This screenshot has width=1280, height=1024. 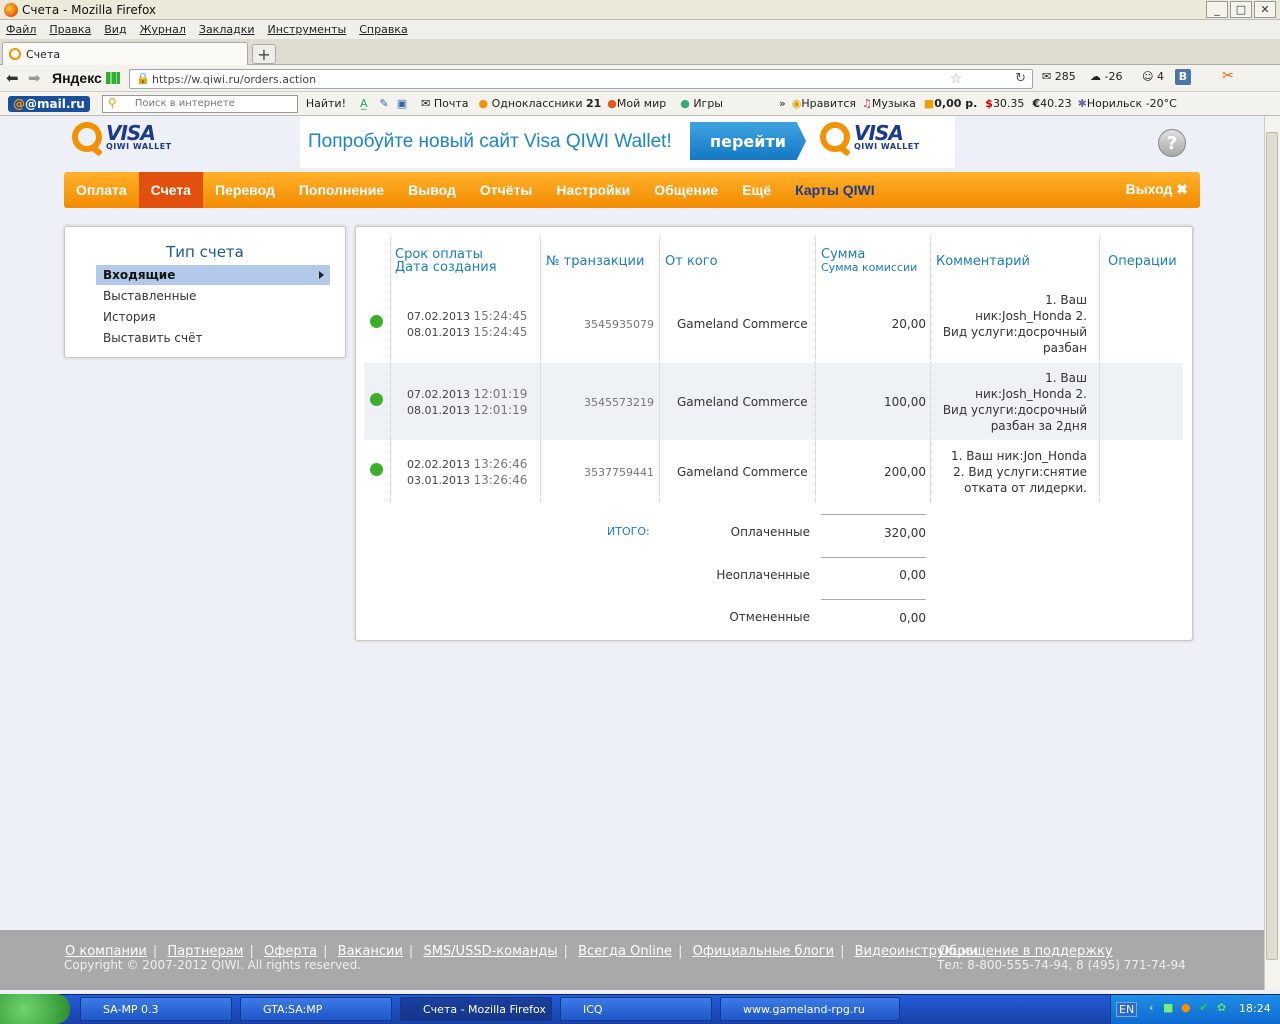 What do you see at coordinates (581, 79) in the screenshot?
I see `address-bar: 🔒 https://w.qiwi.ru/orders.action ☆ ↻` at bounding box center [581, 79].